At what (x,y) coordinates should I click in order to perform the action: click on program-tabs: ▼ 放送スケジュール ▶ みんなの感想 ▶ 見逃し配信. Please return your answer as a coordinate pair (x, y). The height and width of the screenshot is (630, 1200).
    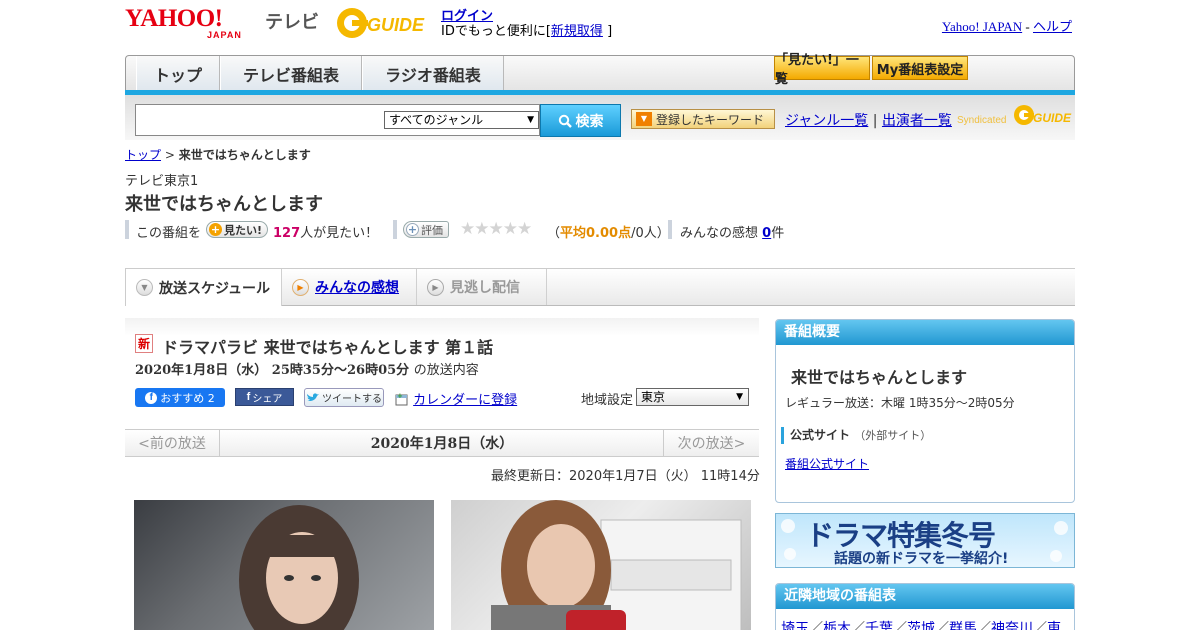
    Looking at the image, I should click on (600, 287).